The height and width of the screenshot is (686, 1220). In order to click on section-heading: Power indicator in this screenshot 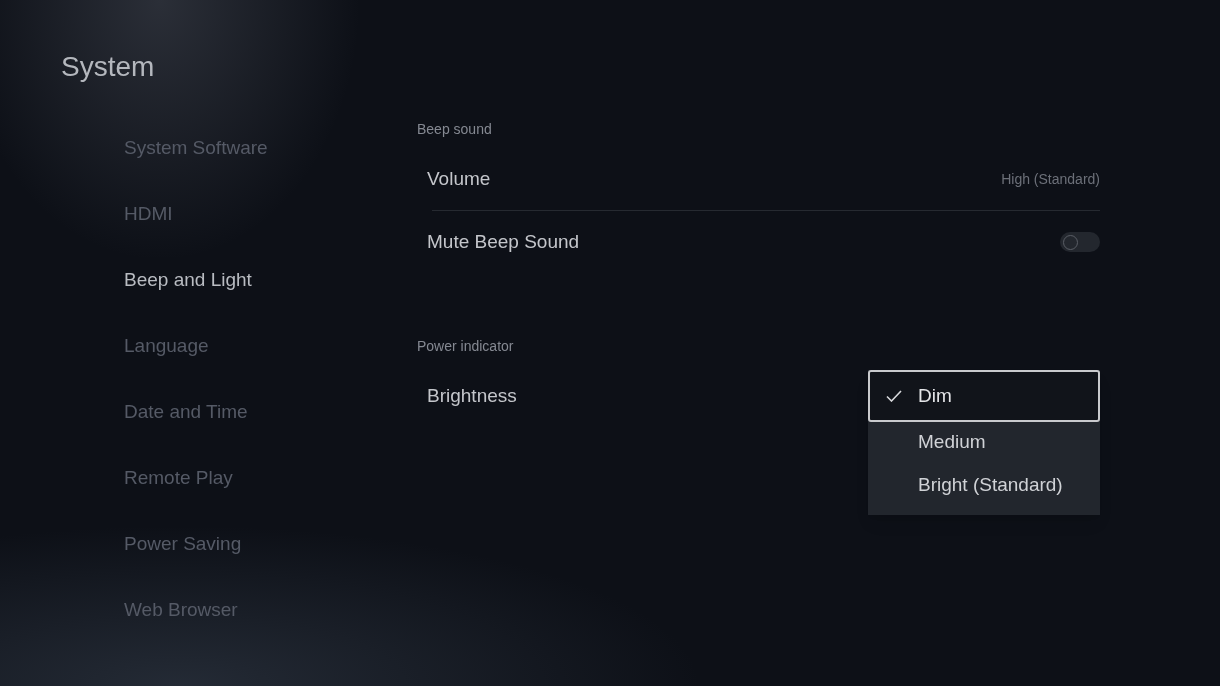, I will do `click(465, 346)`.